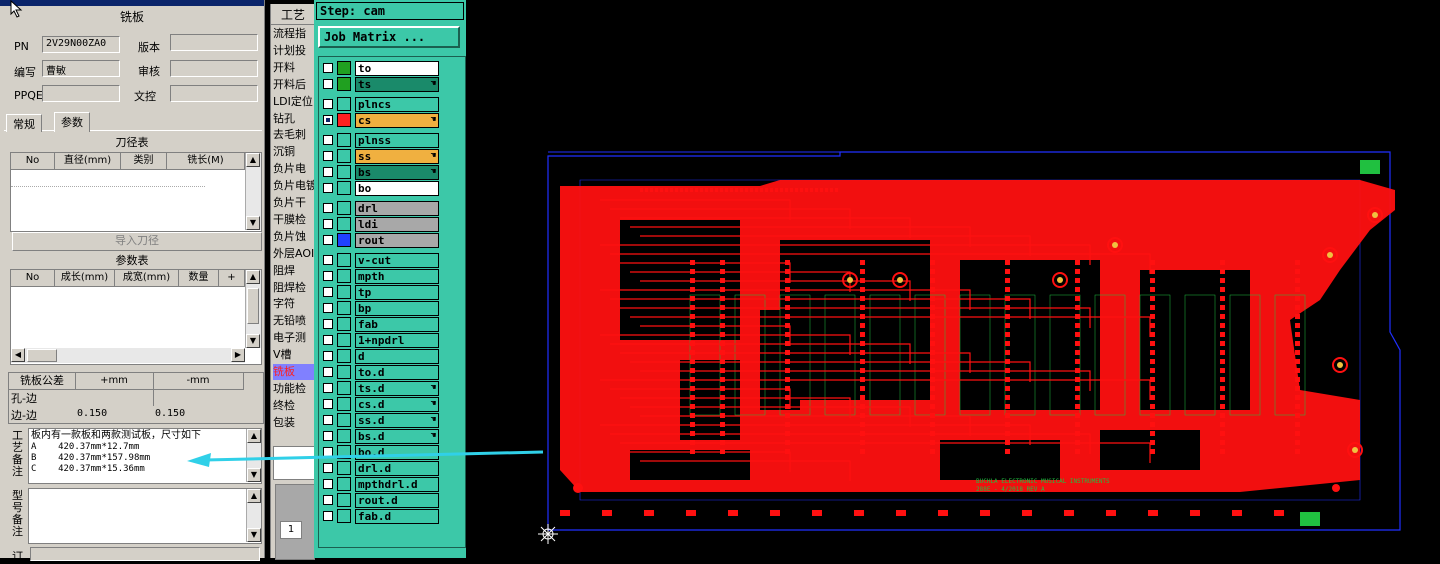 The width and height of the screenshot is (1440, 564). What do you see at coordinates (294, 237) in the screenshot?
I see `process-item: 负片蚀` at bounding box center [294, 237].